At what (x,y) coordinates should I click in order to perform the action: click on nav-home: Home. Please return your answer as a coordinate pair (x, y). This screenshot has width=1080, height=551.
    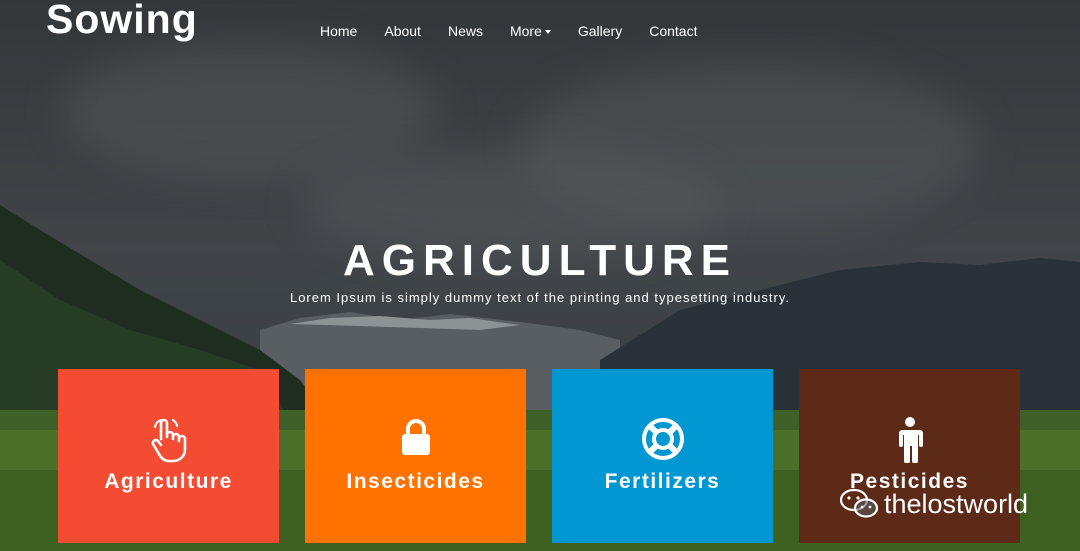
    Looking at the image, I should click on (338, 31).